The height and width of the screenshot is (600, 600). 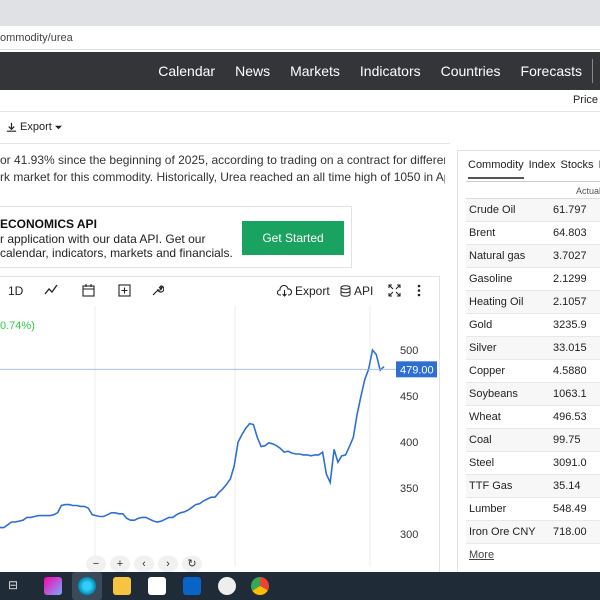 I want to click on nav-divider, so click(x=596, y=71).